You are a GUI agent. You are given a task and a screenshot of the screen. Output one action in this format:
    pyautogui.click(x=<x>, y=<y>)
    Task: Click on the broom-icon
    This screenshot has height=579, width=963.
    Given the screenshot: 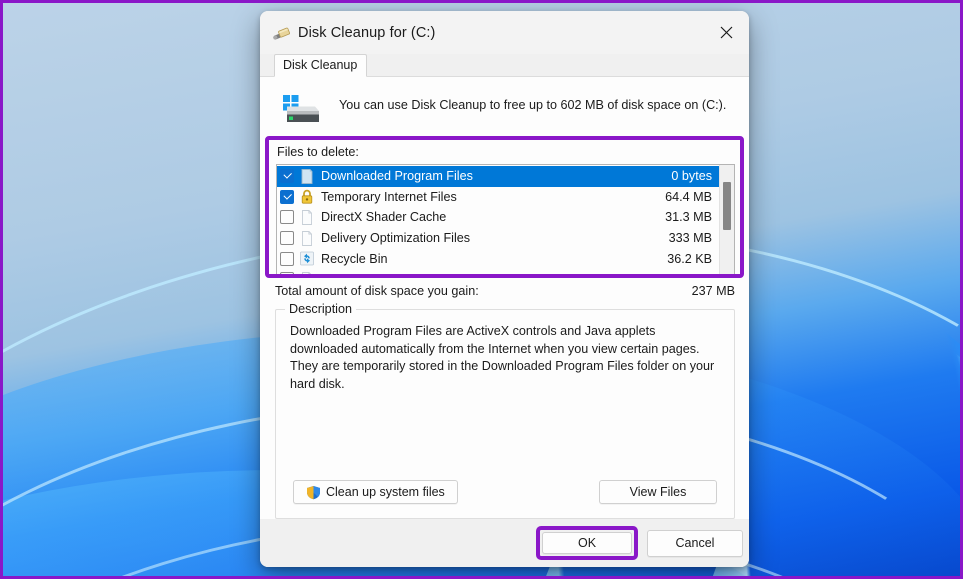 What is the action you would take?
    pyautogui.click(x=281, y=33)
    